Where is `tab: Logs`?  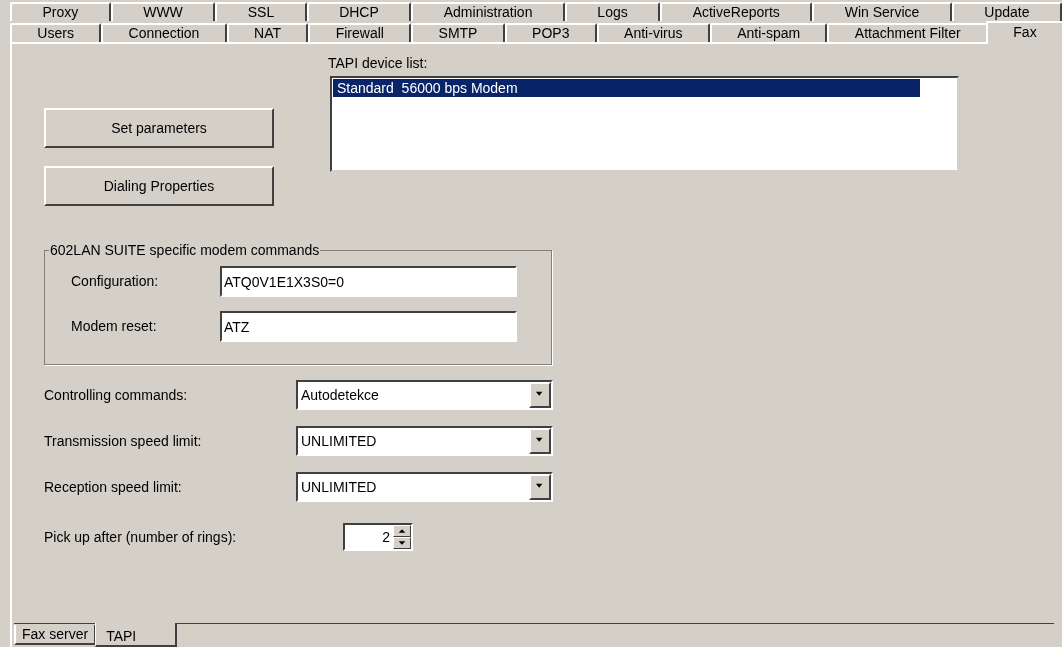
tab: Logs is located at coordinates (612, 11).